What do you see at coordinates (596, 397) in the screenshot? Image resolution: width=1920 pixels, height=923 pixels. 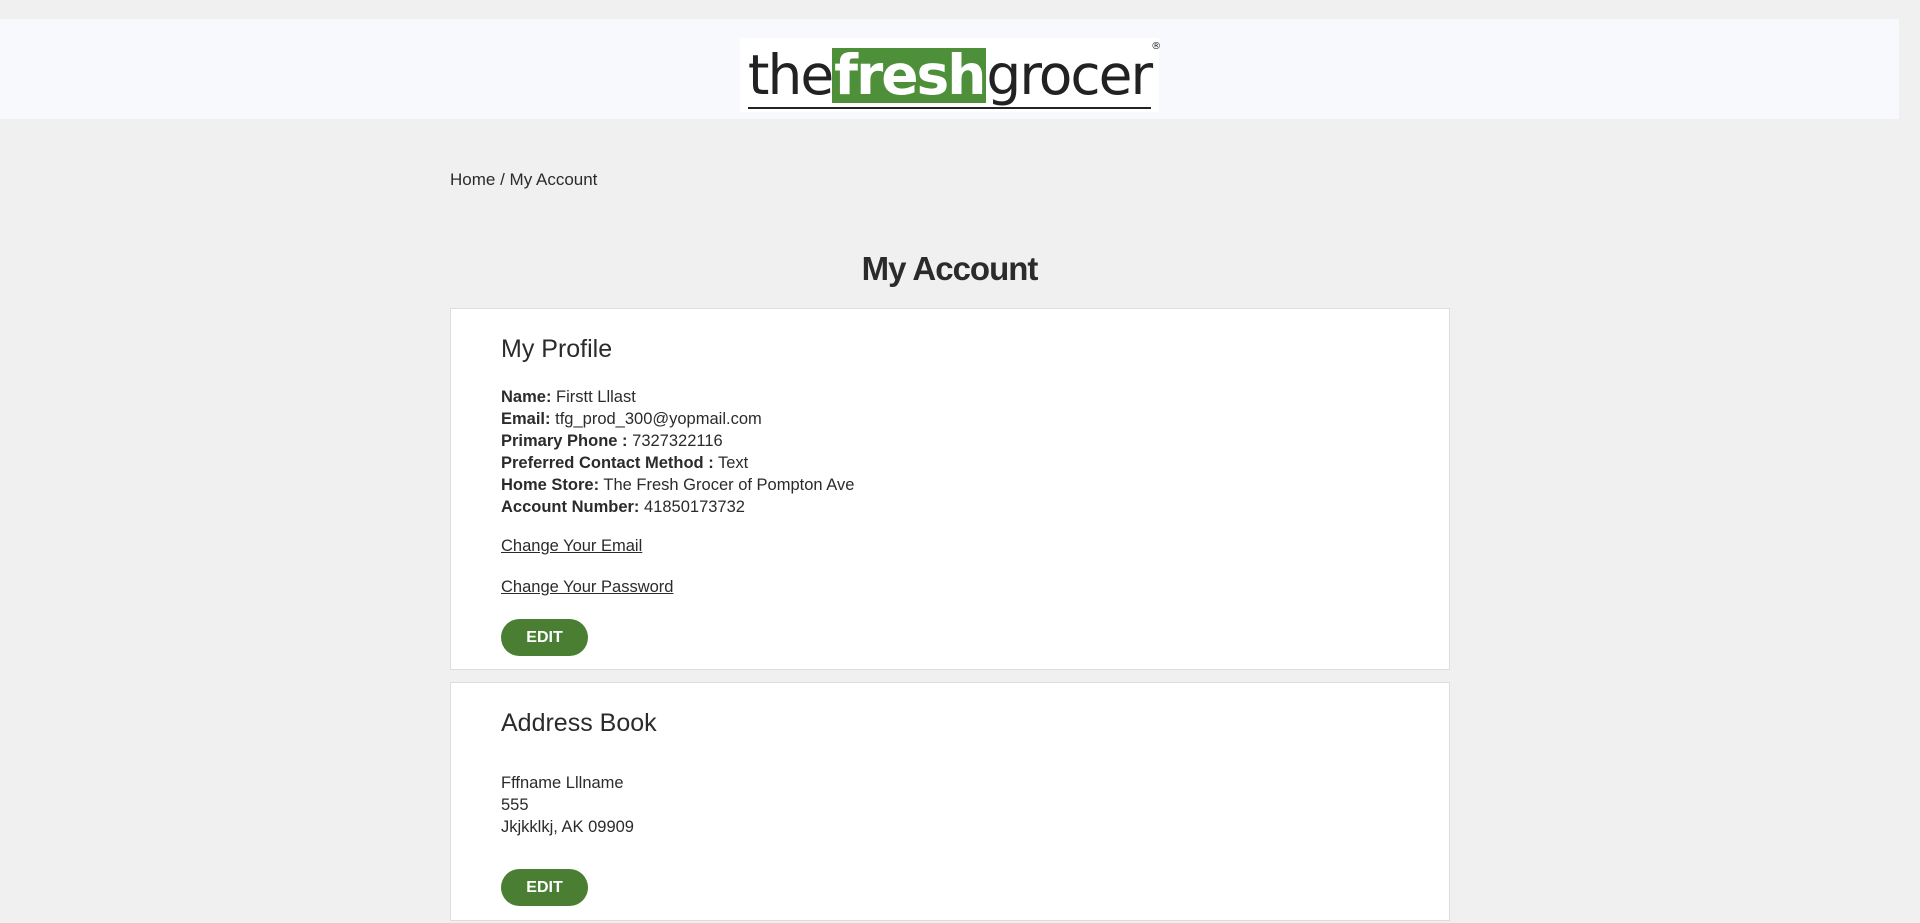 I see `field-value: Firstt Lllast` at bounding box center [596, 397].